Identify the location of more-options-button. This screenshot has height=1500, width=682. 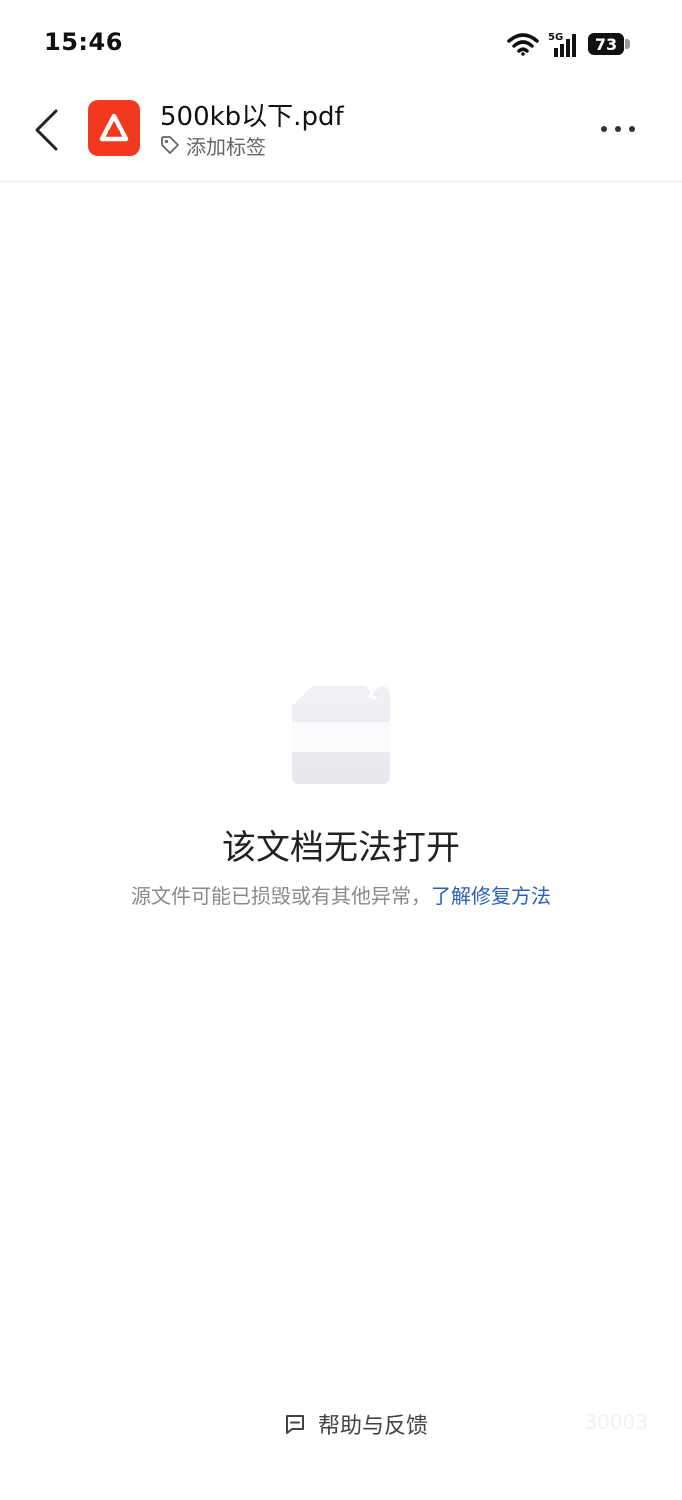
(618, 129).